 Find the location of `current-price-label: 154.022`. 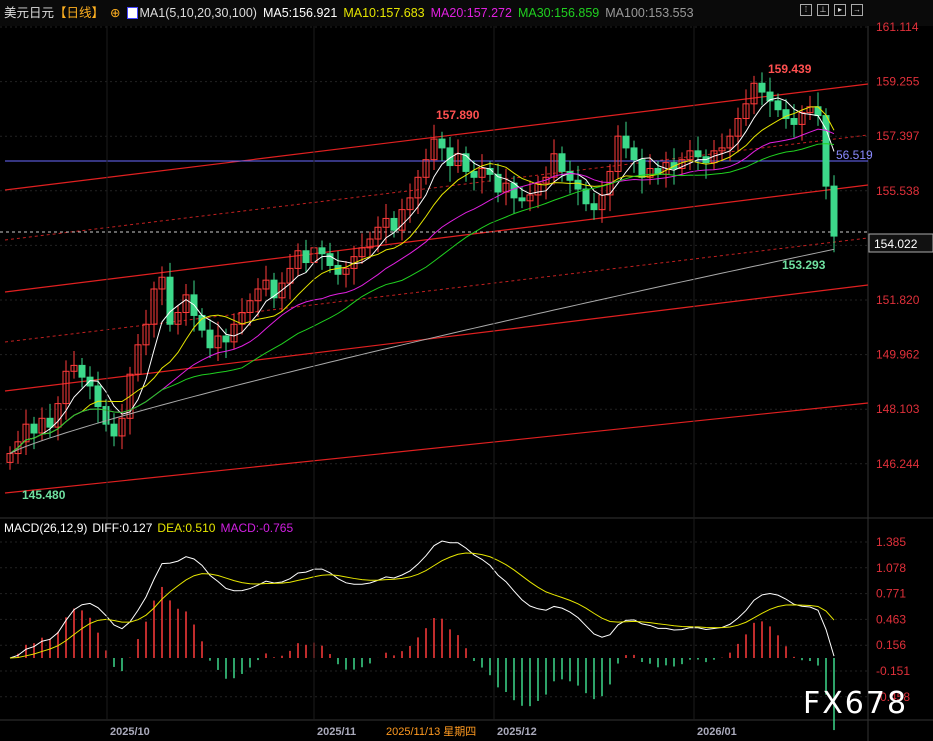

current-price-label: 154.022 is located at coordinates (896, 244).